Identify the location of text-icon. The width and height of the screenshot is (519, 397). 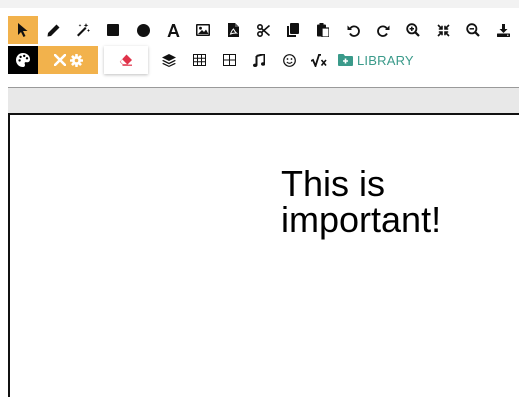
(173, 30).